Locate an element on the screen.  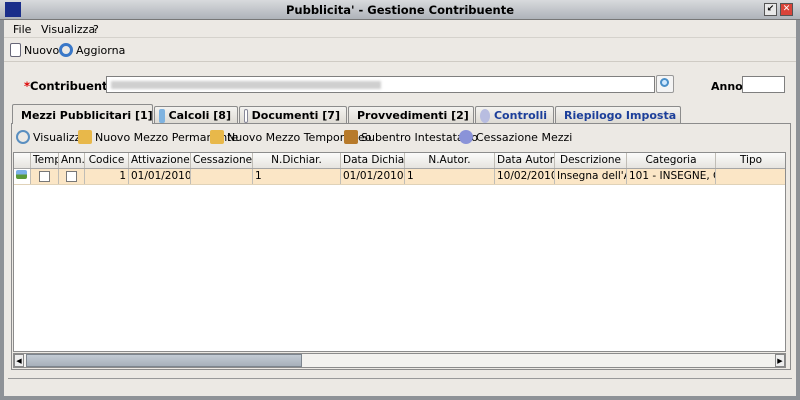
document-icon is located at coordinates (246, 115).